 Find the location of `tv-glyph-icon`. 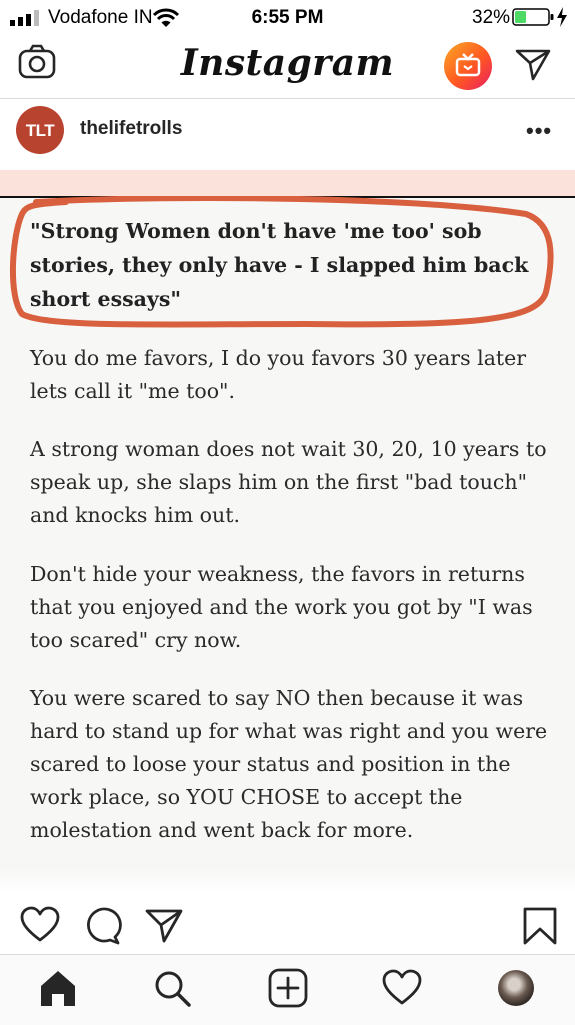

tv-glyph-icon is located at coordinates (468, 65).